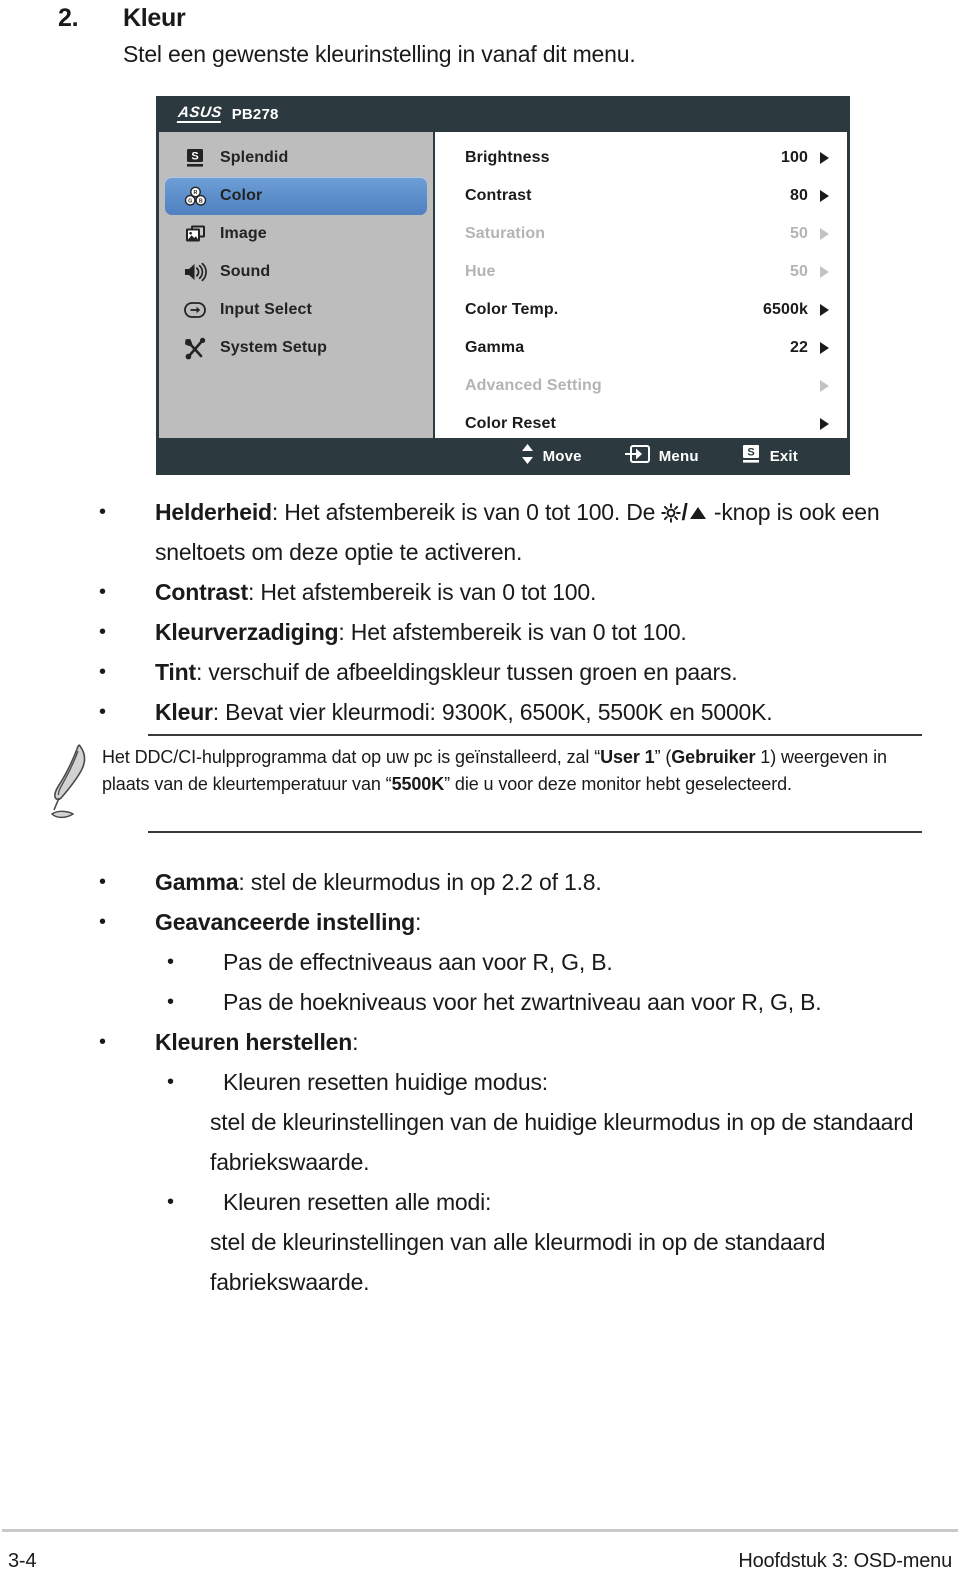 This screenshot has width=960, height=1587. What do you see at coordinates (296, 234) in the screenshot?
I see `sidebar-item-image: Image` at bounding box center [296, 234].